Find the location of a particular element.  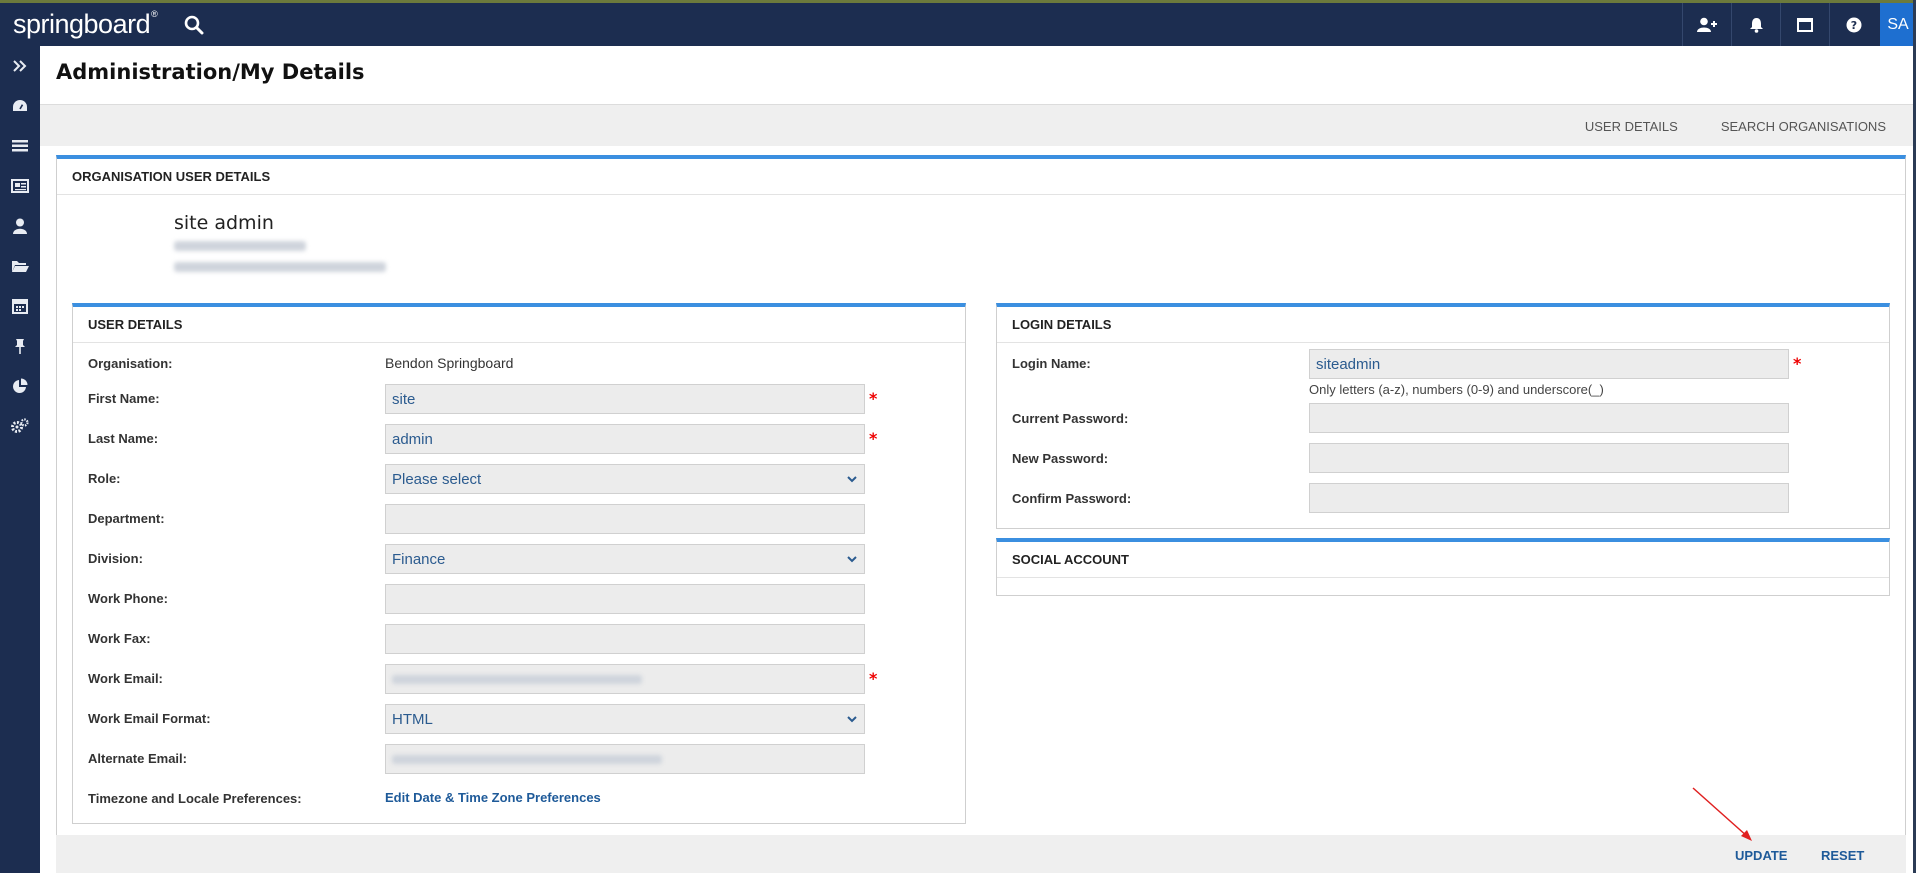

confirm-password-label: Confirm Password: is located at coordinates (1072, 498).